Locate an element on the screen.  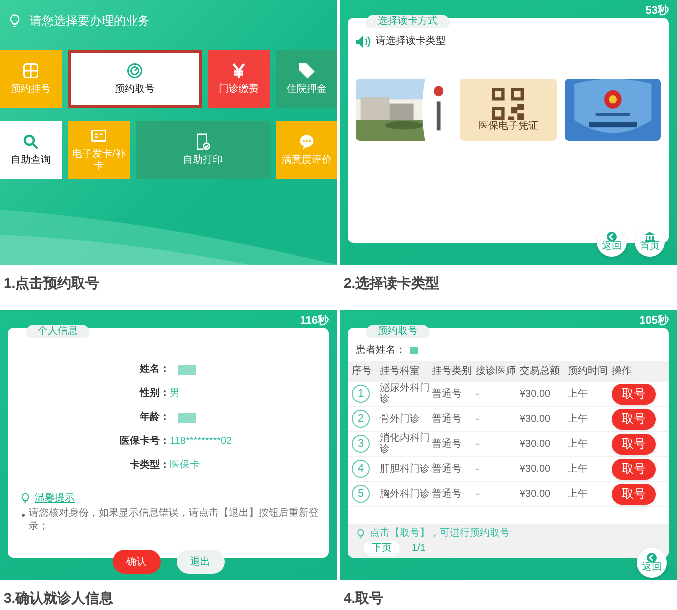
grid-icon is located at coordinates (31, 71).